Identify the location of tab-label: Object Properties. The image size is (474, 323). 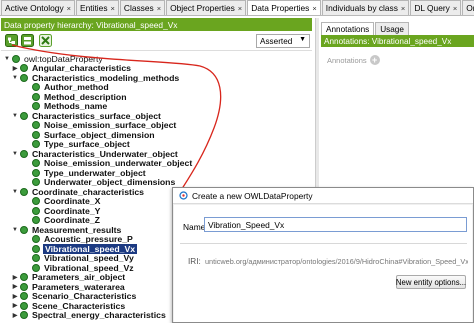
(202, 8).